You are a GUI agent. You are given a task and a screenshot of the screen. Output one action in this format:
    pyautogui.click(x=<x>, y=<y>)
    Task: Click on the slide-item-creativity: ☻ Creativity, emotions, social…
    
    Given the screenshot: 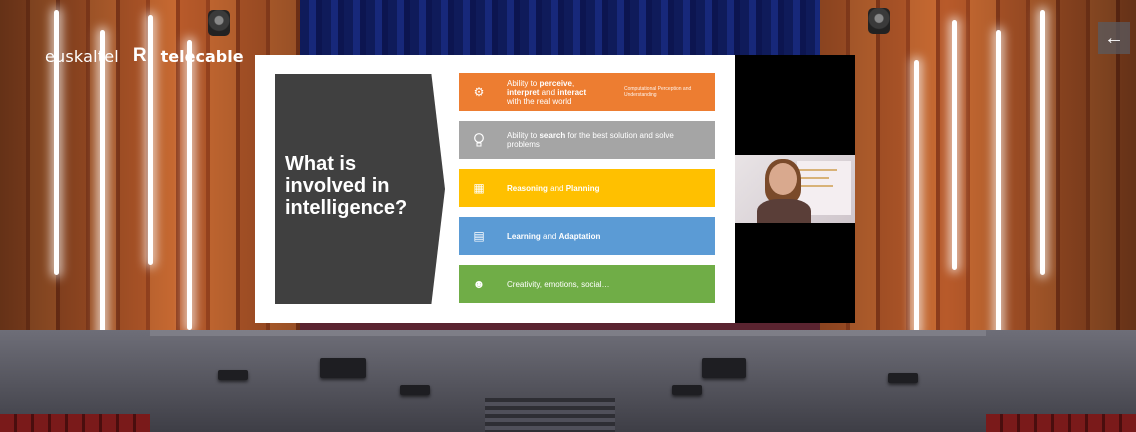 What is the action you would take?
    pyautogui.click(x=587, y=284)
    